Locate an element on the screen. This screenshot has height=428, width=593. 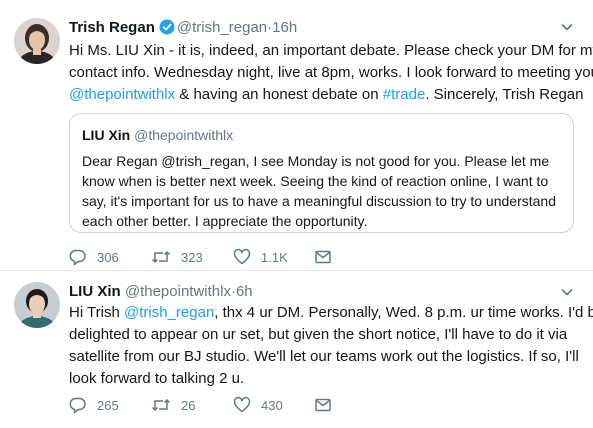
retweet-count: 26 is located at coordinates (188, 405).